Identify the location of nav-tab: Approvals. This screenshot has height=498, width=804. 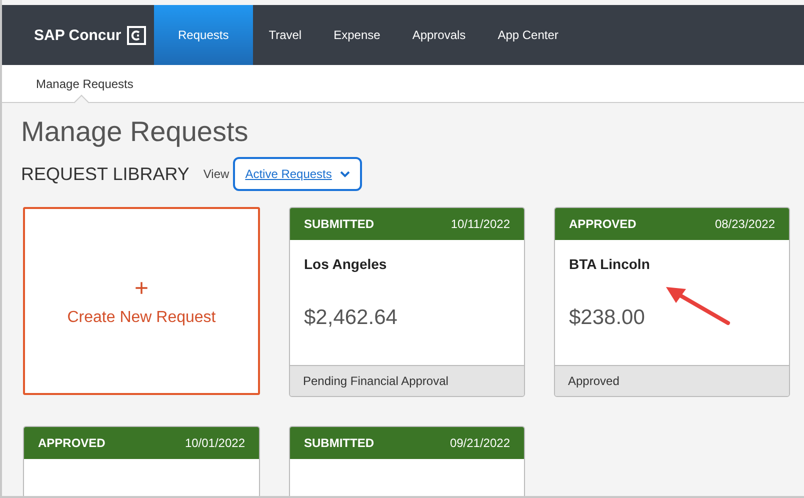
(439, 35).